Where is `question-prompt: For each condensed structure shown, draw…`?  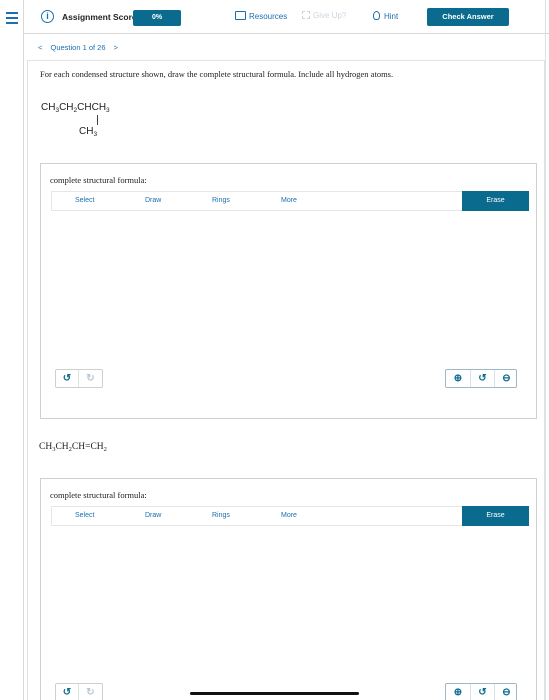 question-prompt: For each condensed structure shown, draw… is located at coordinates (217, 74).